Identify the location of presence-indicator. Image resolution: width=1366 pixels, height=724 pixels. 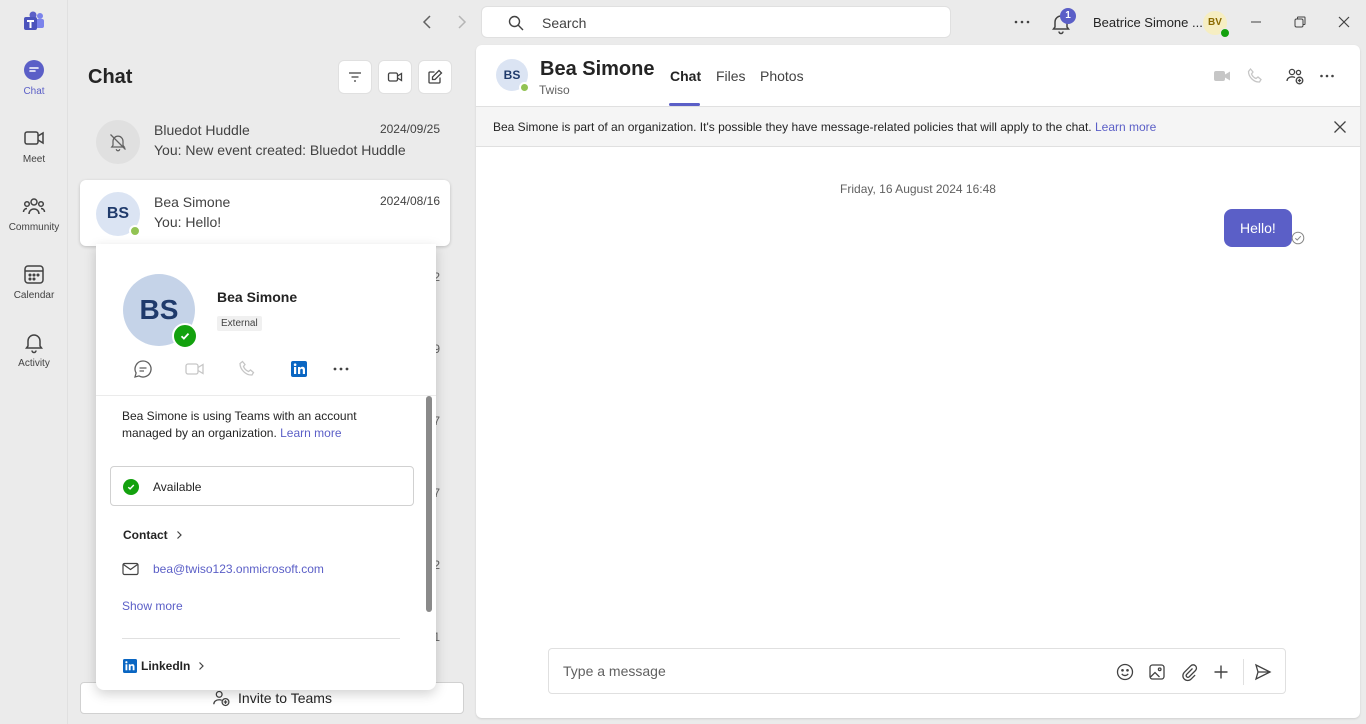
(1225, 33).